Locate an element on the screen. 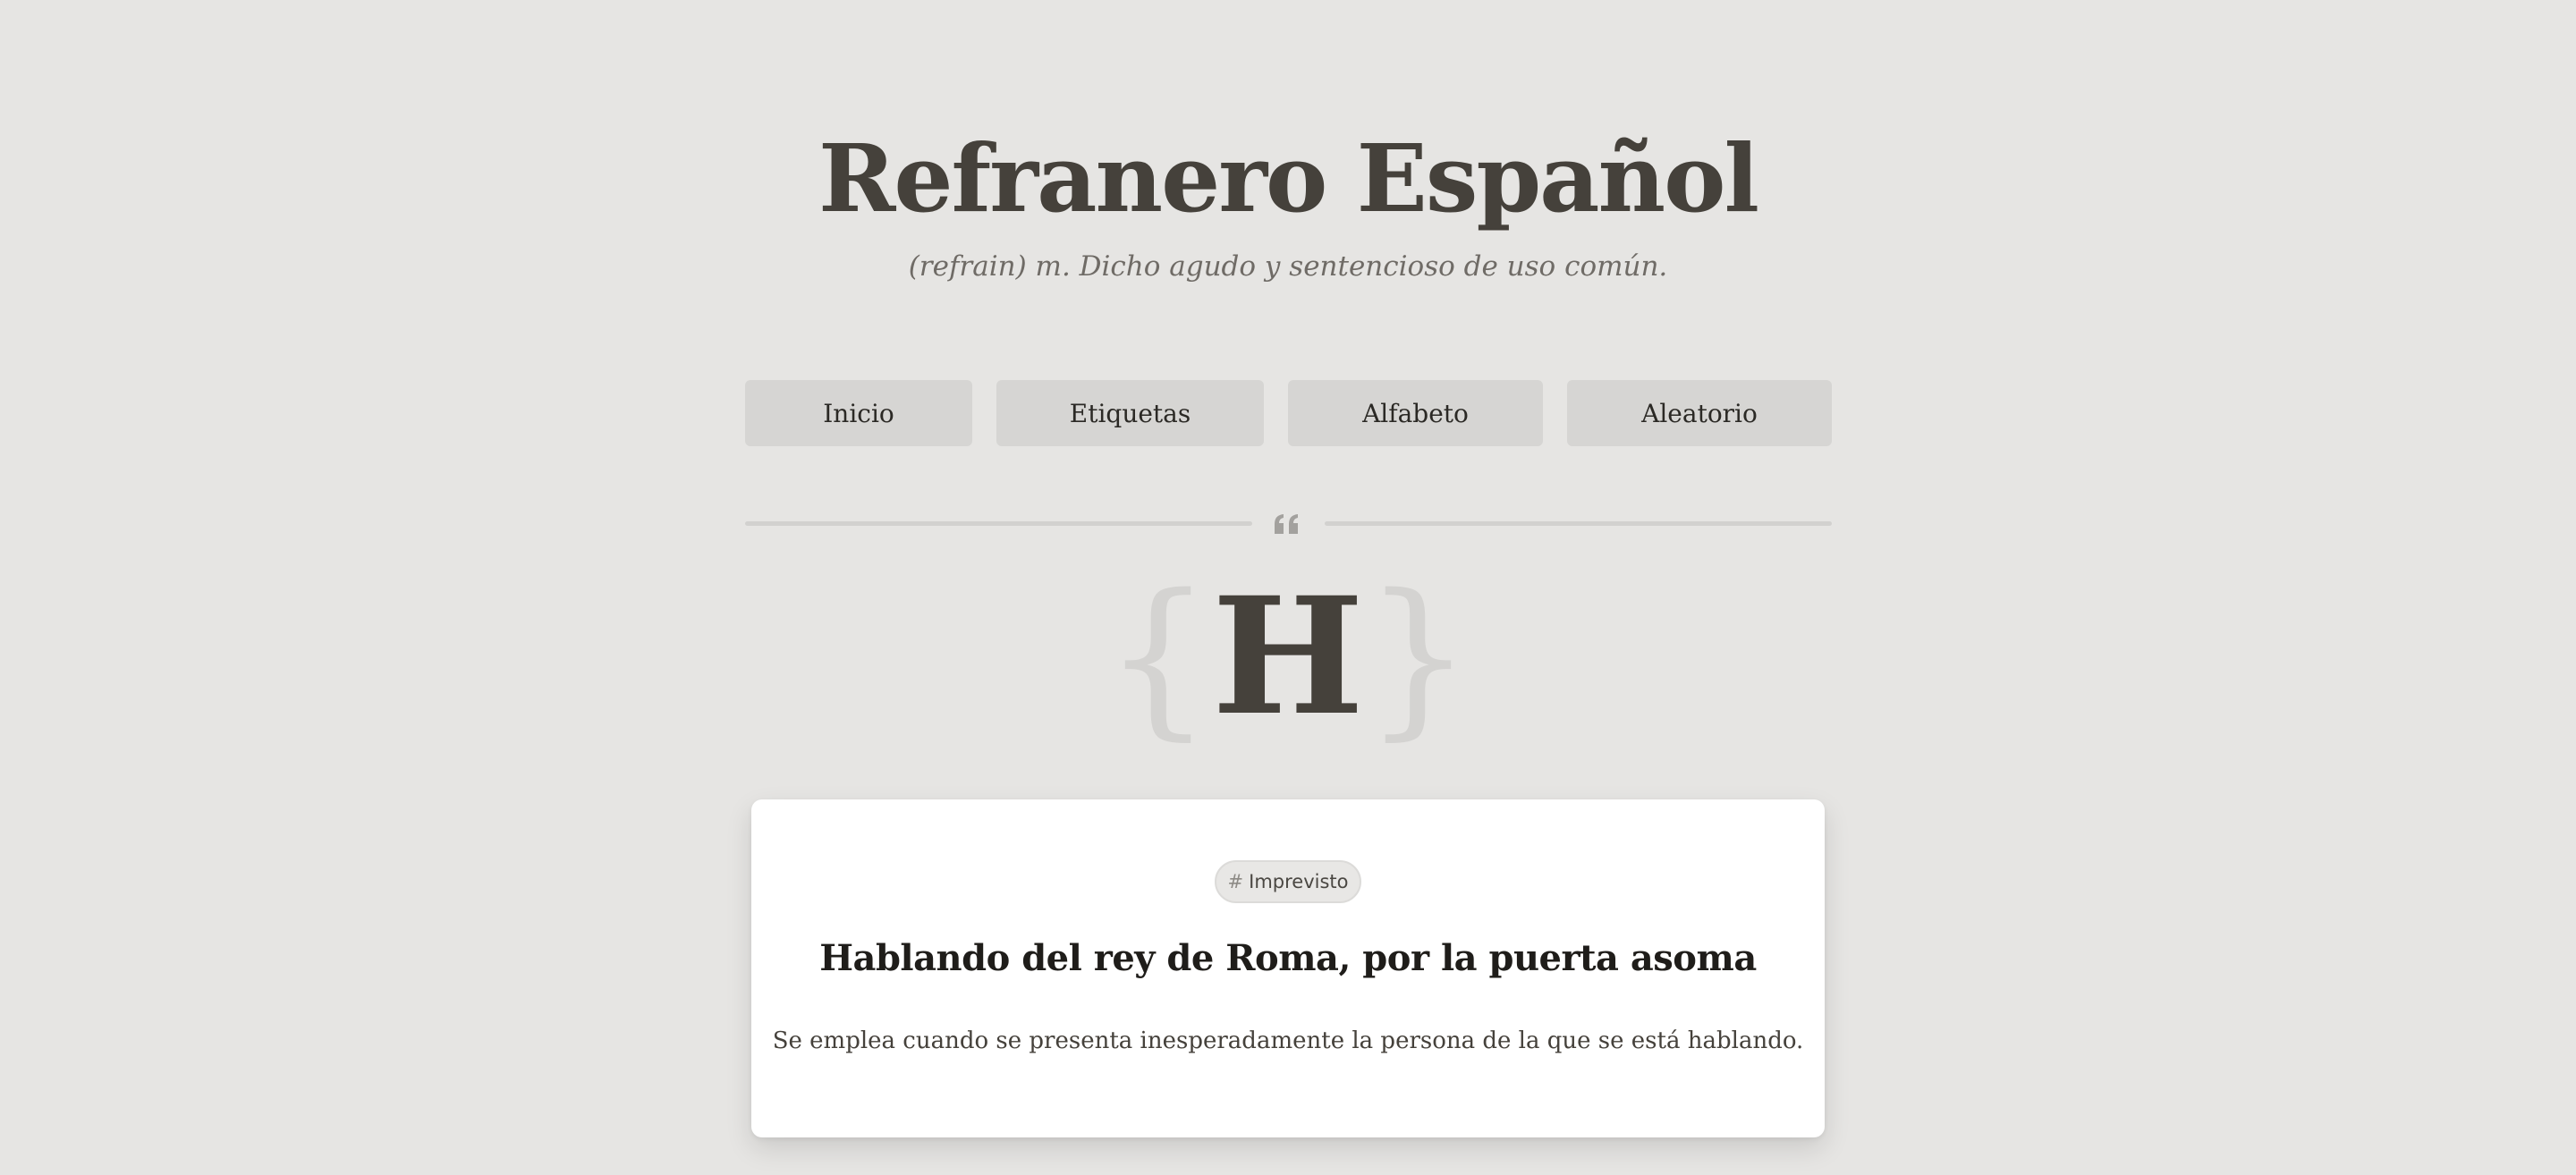 This screenshot has height=1175, width=2576. nav-aleatorio-button: Aleatorio is located at coordinates (1699, 413).